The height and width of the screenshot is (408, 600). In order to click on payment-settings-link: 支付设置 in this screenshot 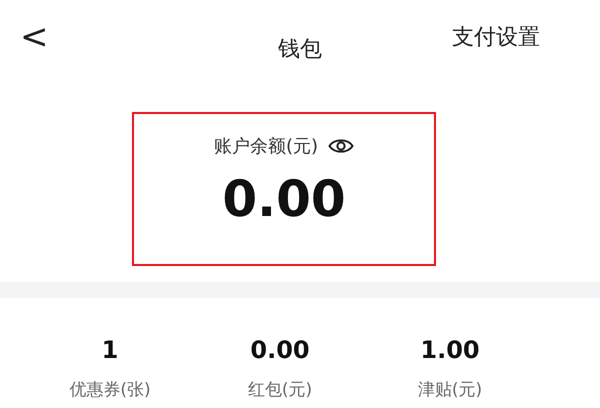, I will do `click(496, 37)`.